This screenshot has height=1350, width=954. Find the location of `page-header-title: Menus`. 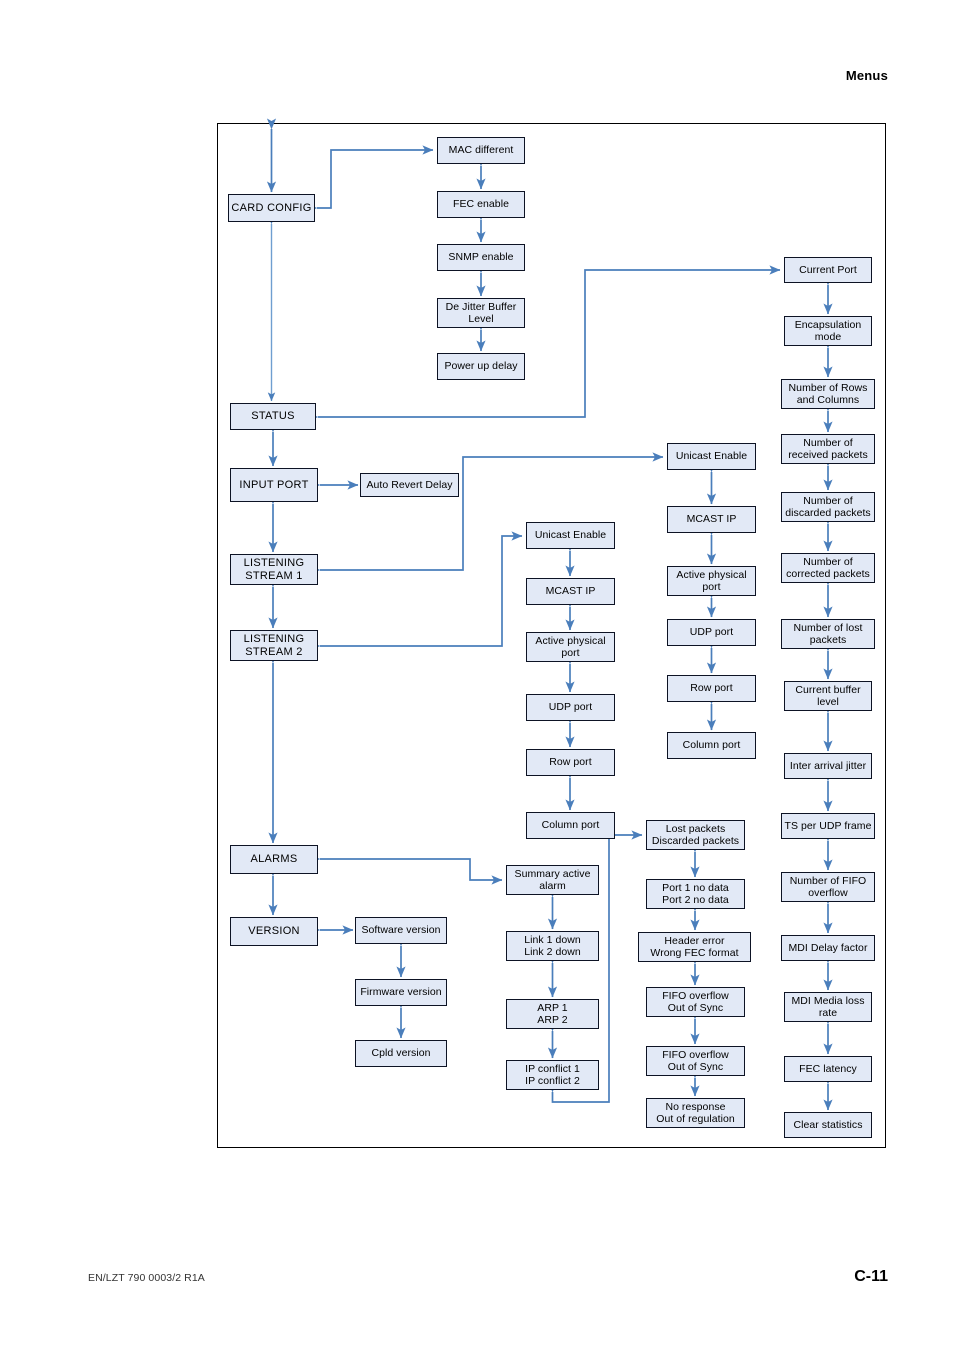

page-header-title: Menus is located at coordinates (866, 75).